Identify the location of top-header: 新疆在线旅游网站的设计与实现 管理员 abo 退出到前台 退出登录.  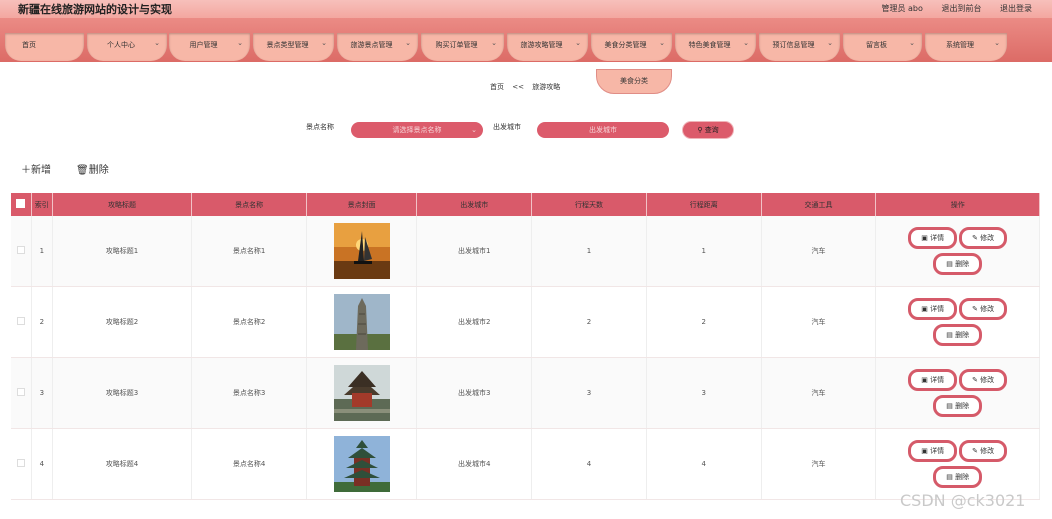
(526, 9).